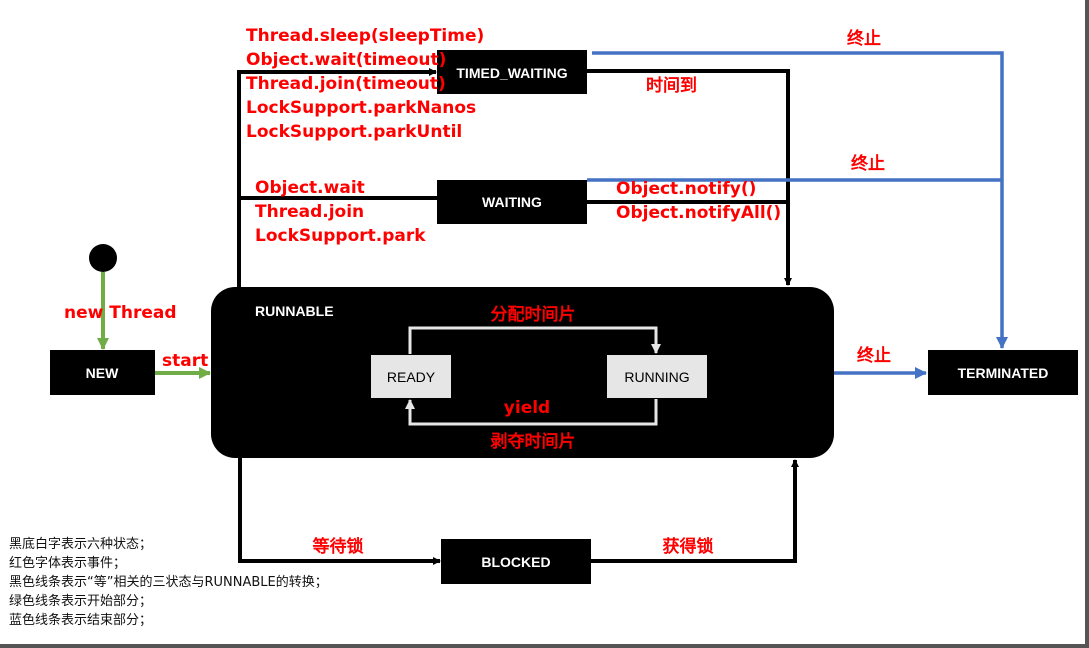  Describe the element at coordinates (68, 563) in the screenshot. I see `legend-line: 红色字体表示事件；` at that location.